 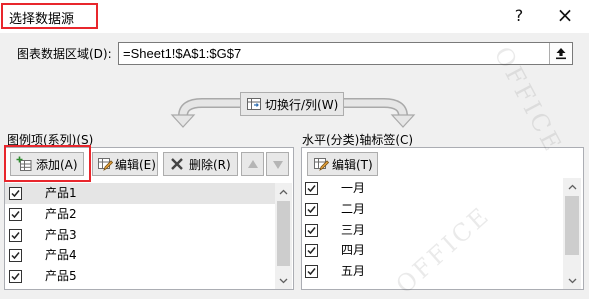 I want to click on data-range-value: =Sheet1!$A$1:$G$7, so click(x=182, y=53).